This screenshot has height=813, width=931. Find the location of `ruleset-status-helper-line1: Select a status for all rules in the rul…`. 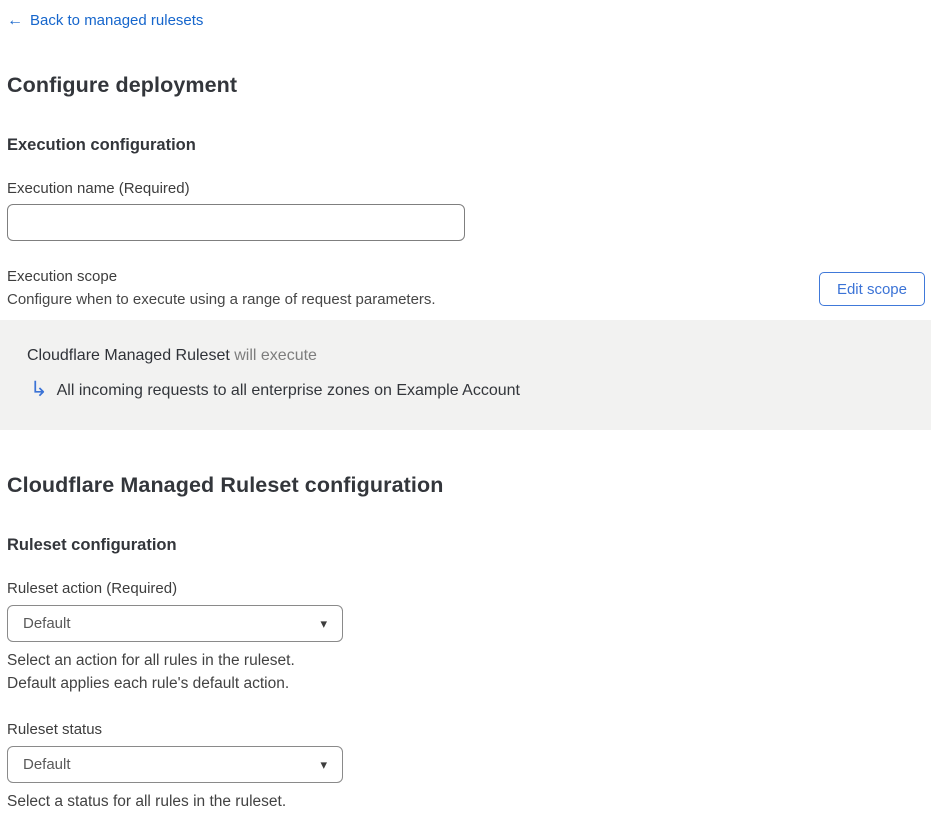

ruleset-status-helper-line1: Select a status for all rules in the rul… is located at coordinates (147, 801).